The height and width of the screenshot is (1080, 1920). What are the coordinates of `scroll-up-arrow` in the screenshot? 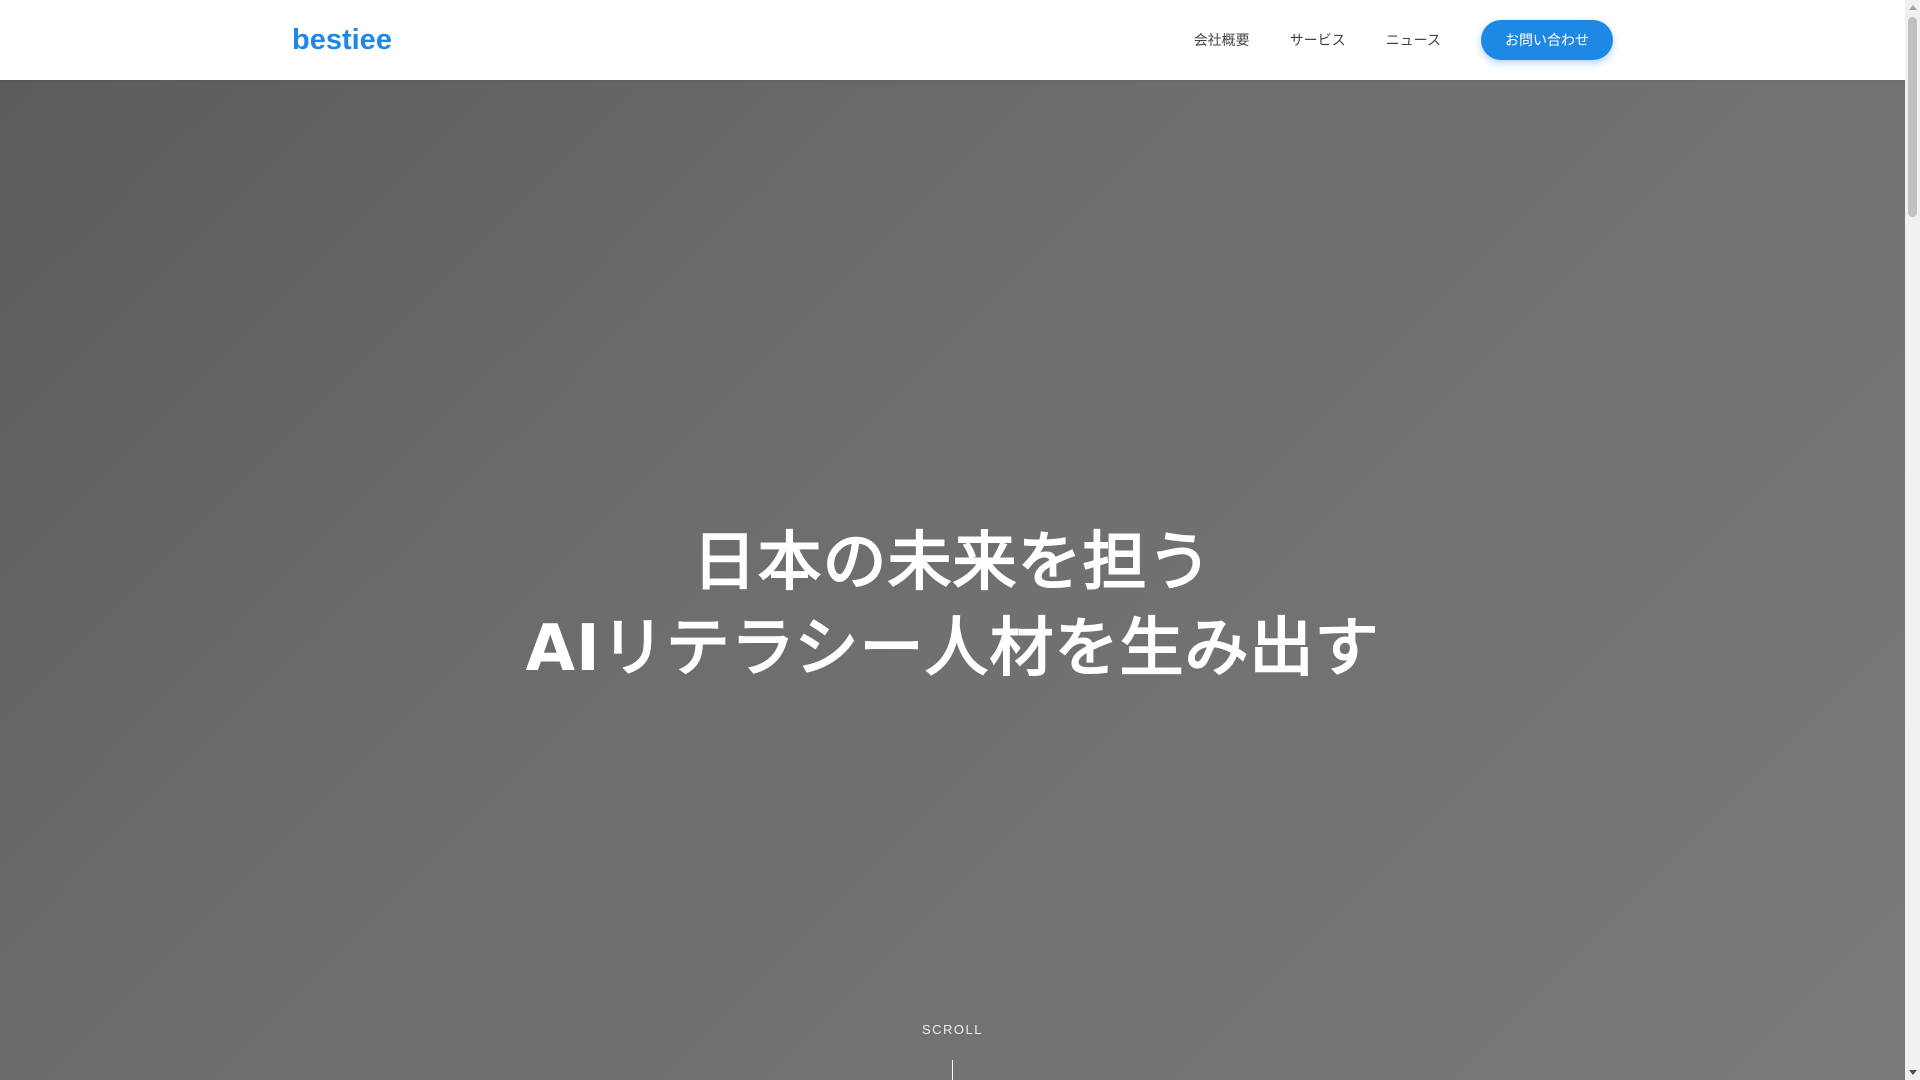 It's located at (1912, 7).